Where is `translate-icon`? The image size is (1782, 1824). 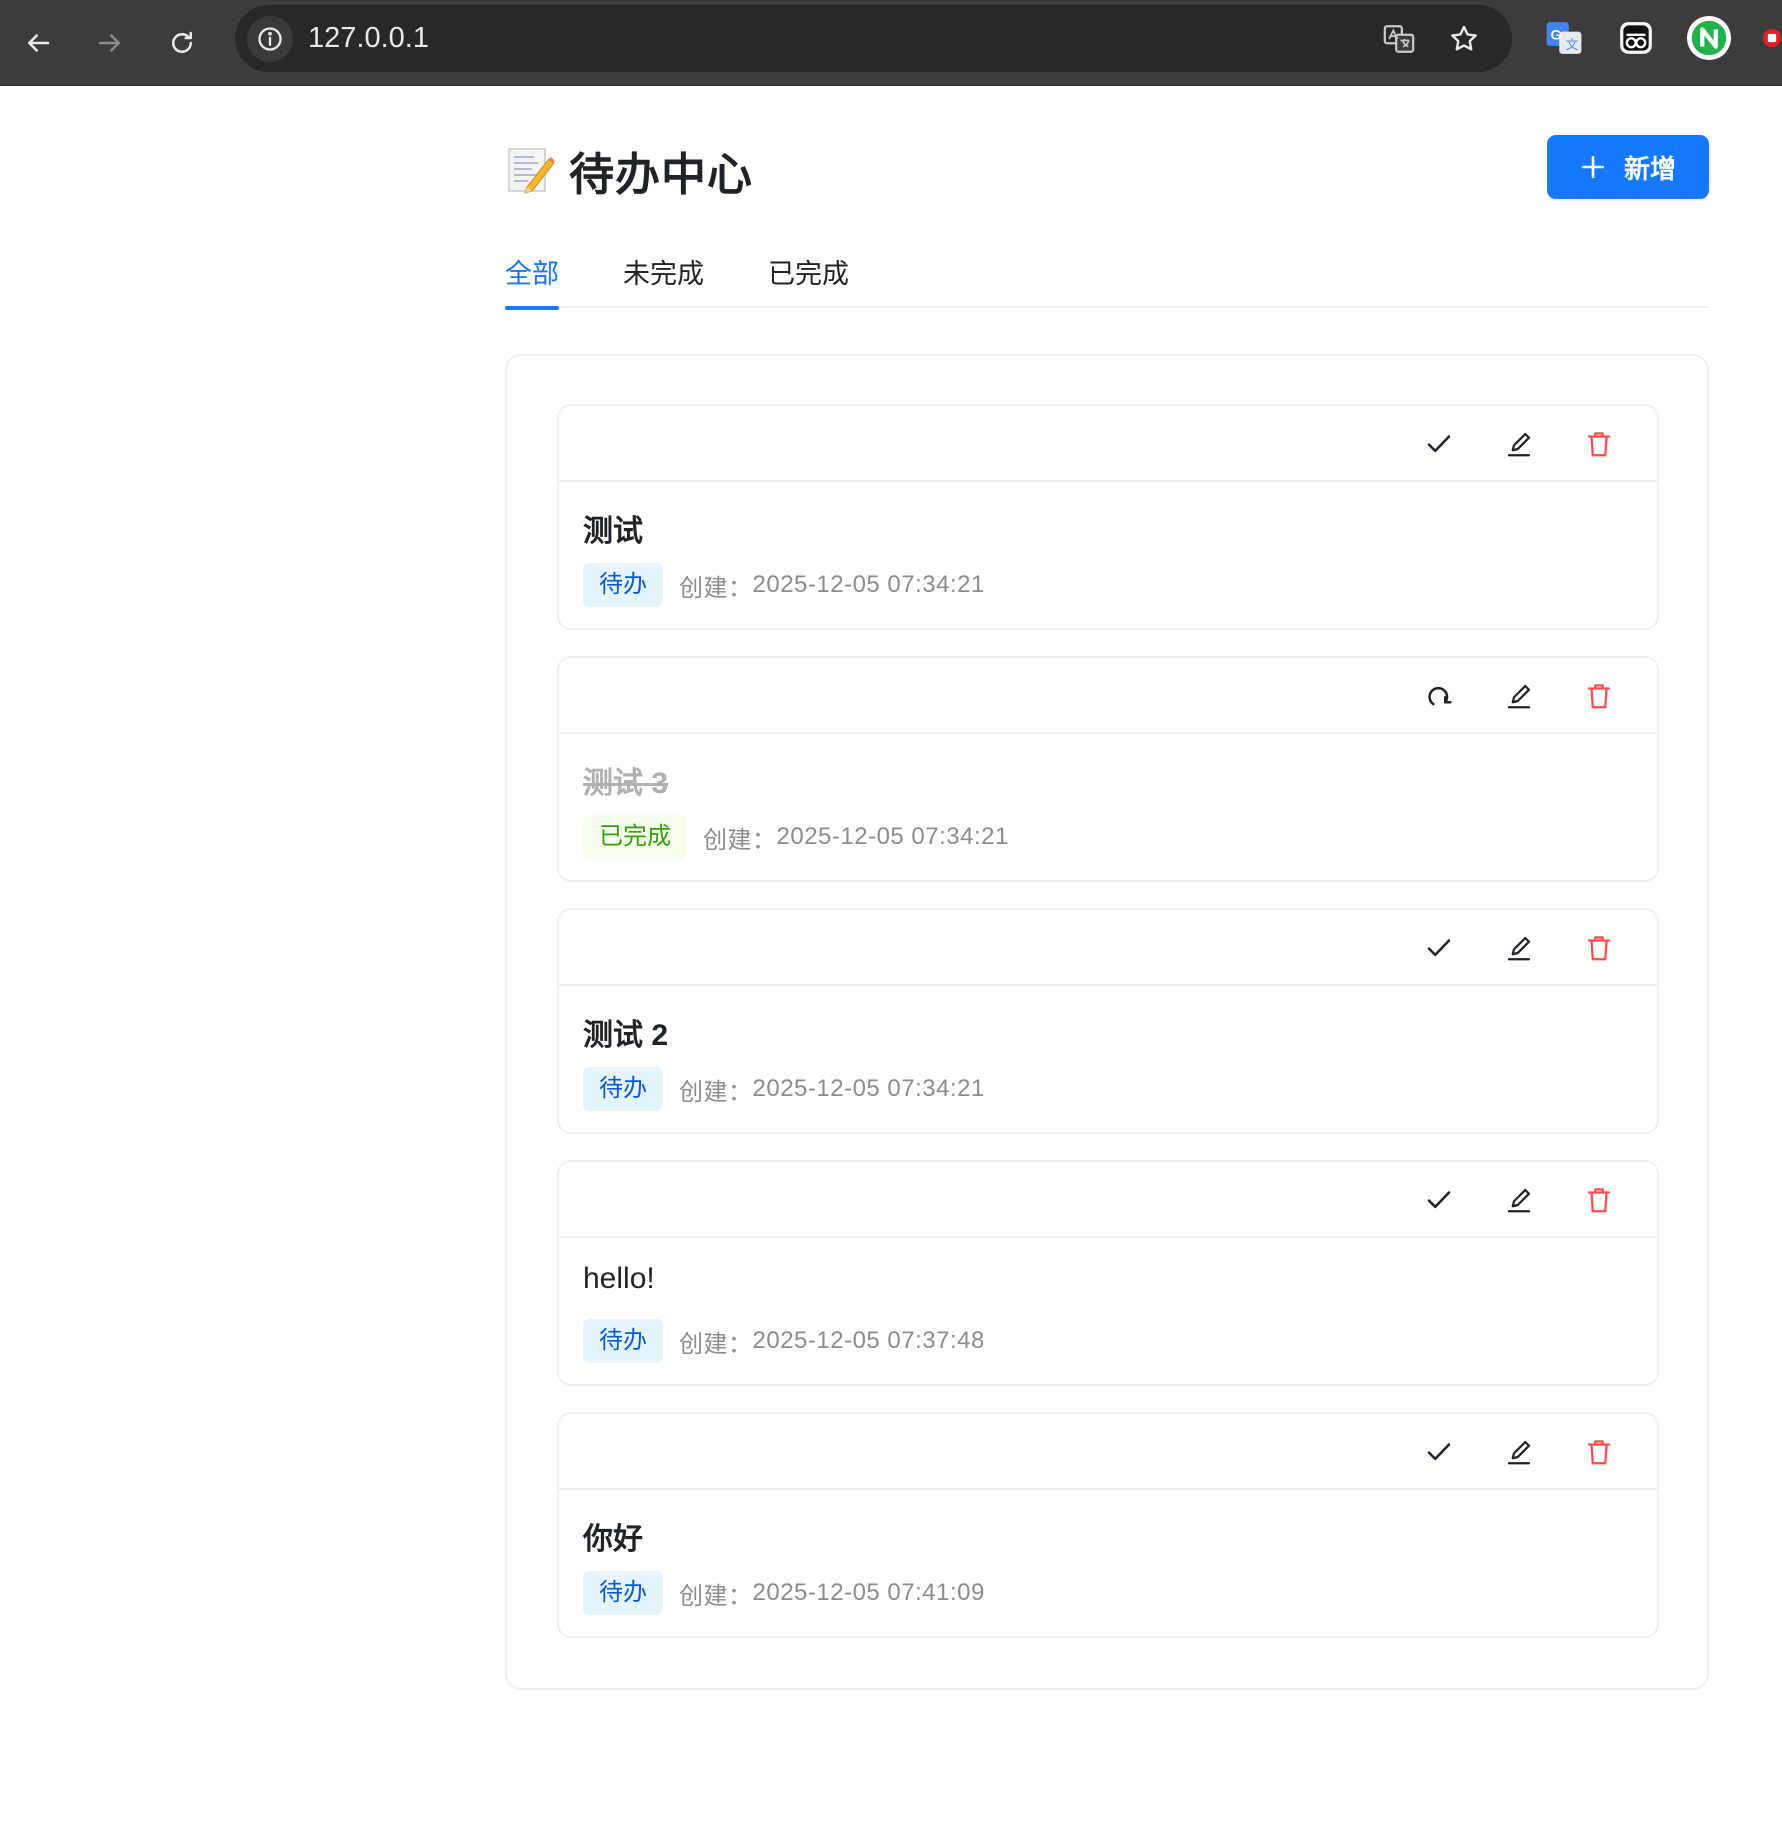 translate-icon is located at coordinates (1399, 39).